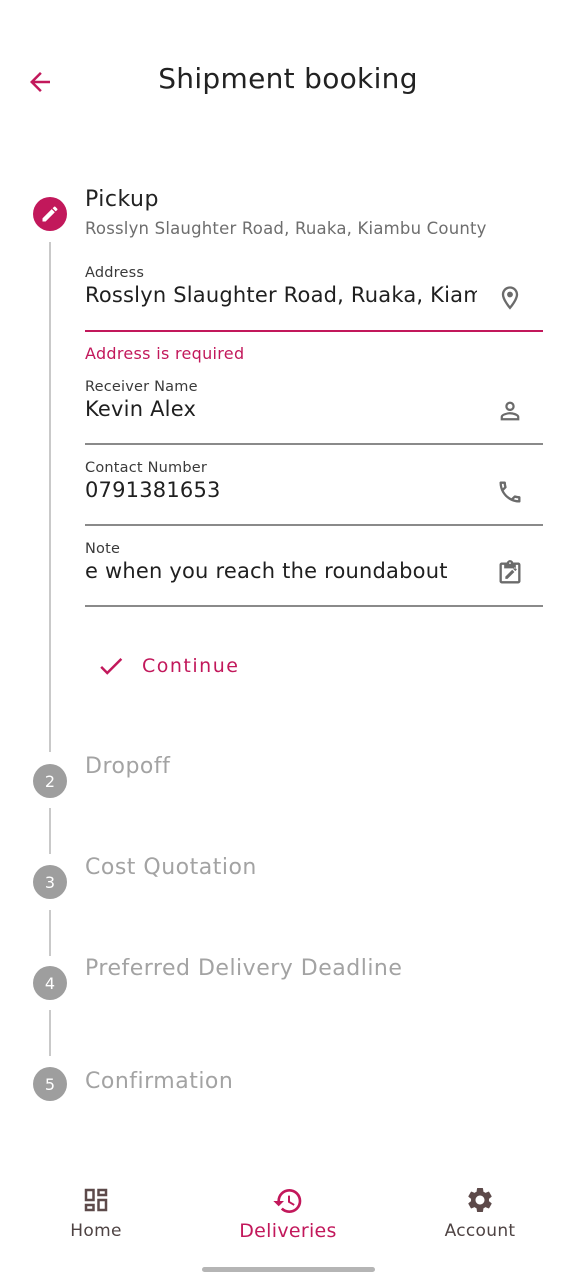 This screenshot has height=1280, width=576. I want to click on step-number-confirmation: 5, so click(50, 1084).